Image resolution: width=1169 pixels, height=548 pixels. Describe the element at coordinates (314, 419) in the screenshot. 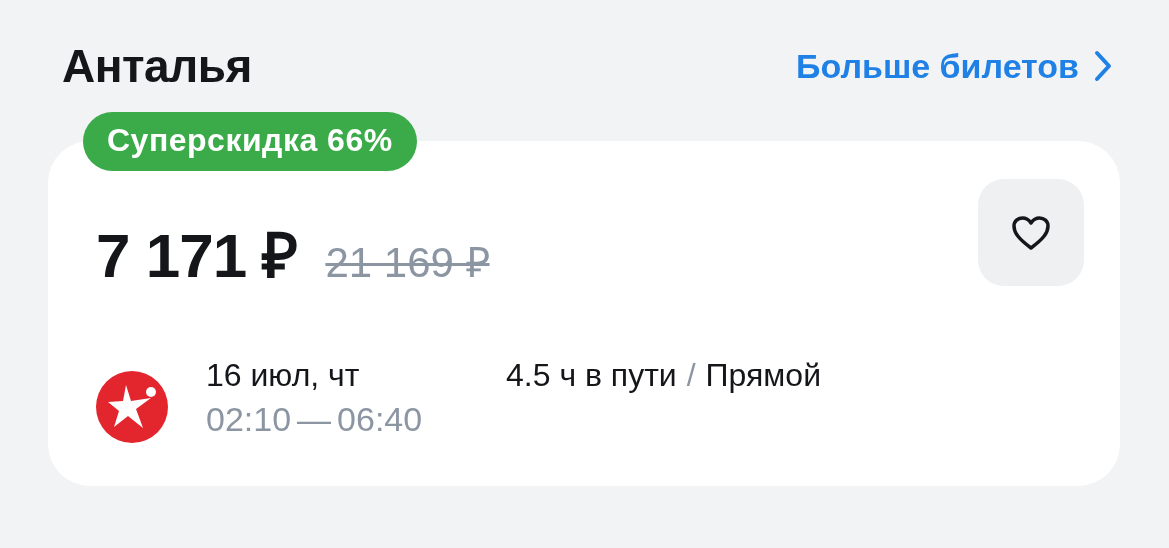

I see `time-dash: —` at that location.